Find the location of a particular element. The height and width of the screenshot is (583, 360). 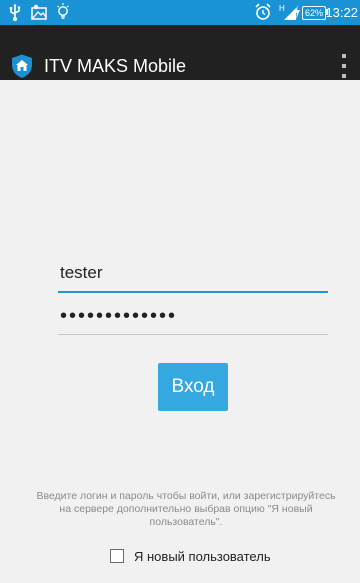

battery-indicator: 62% is located at coordinates (314, 13).